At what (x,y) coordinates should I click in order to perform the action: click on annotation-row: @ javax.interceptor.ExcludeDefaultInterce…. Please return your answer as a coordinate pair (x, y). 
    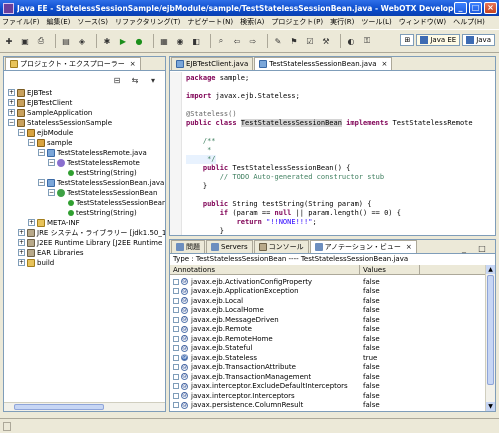
    Looking at the image, I should click on (327, 386).